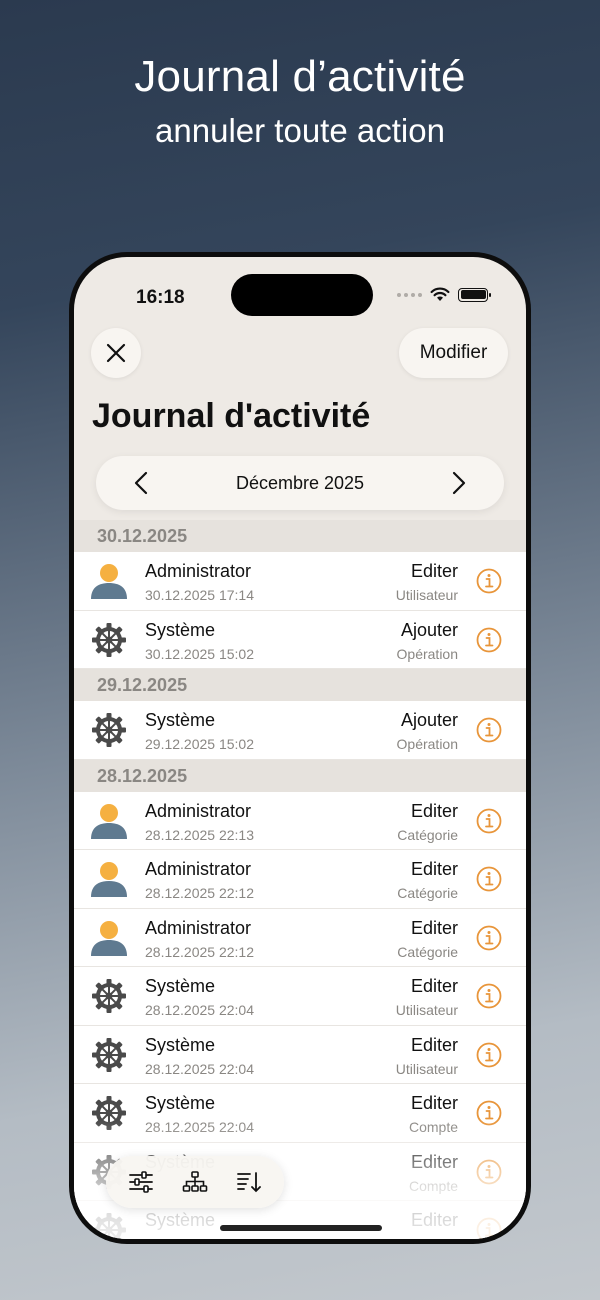  Describe the element at coordinates (199, 595) in the screenshot. I see `entry-timestamp: 30.12.2025 17:14` at that location.